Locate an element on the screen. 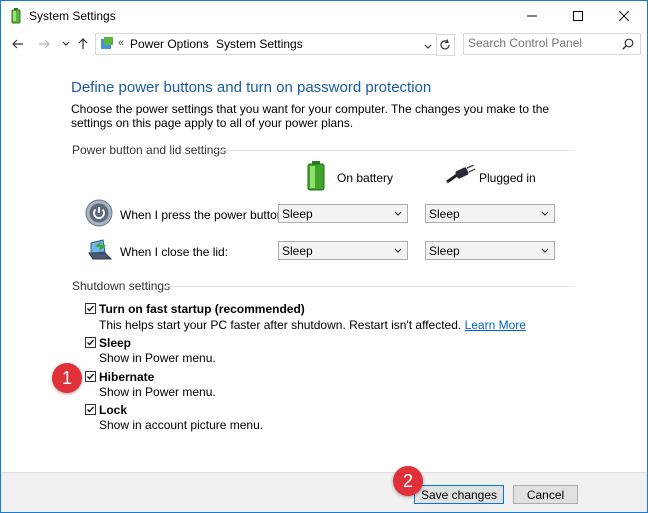 This screenshot has height=513, width=648. save-changes-button: Save changes is located at coordinates (459, 494).